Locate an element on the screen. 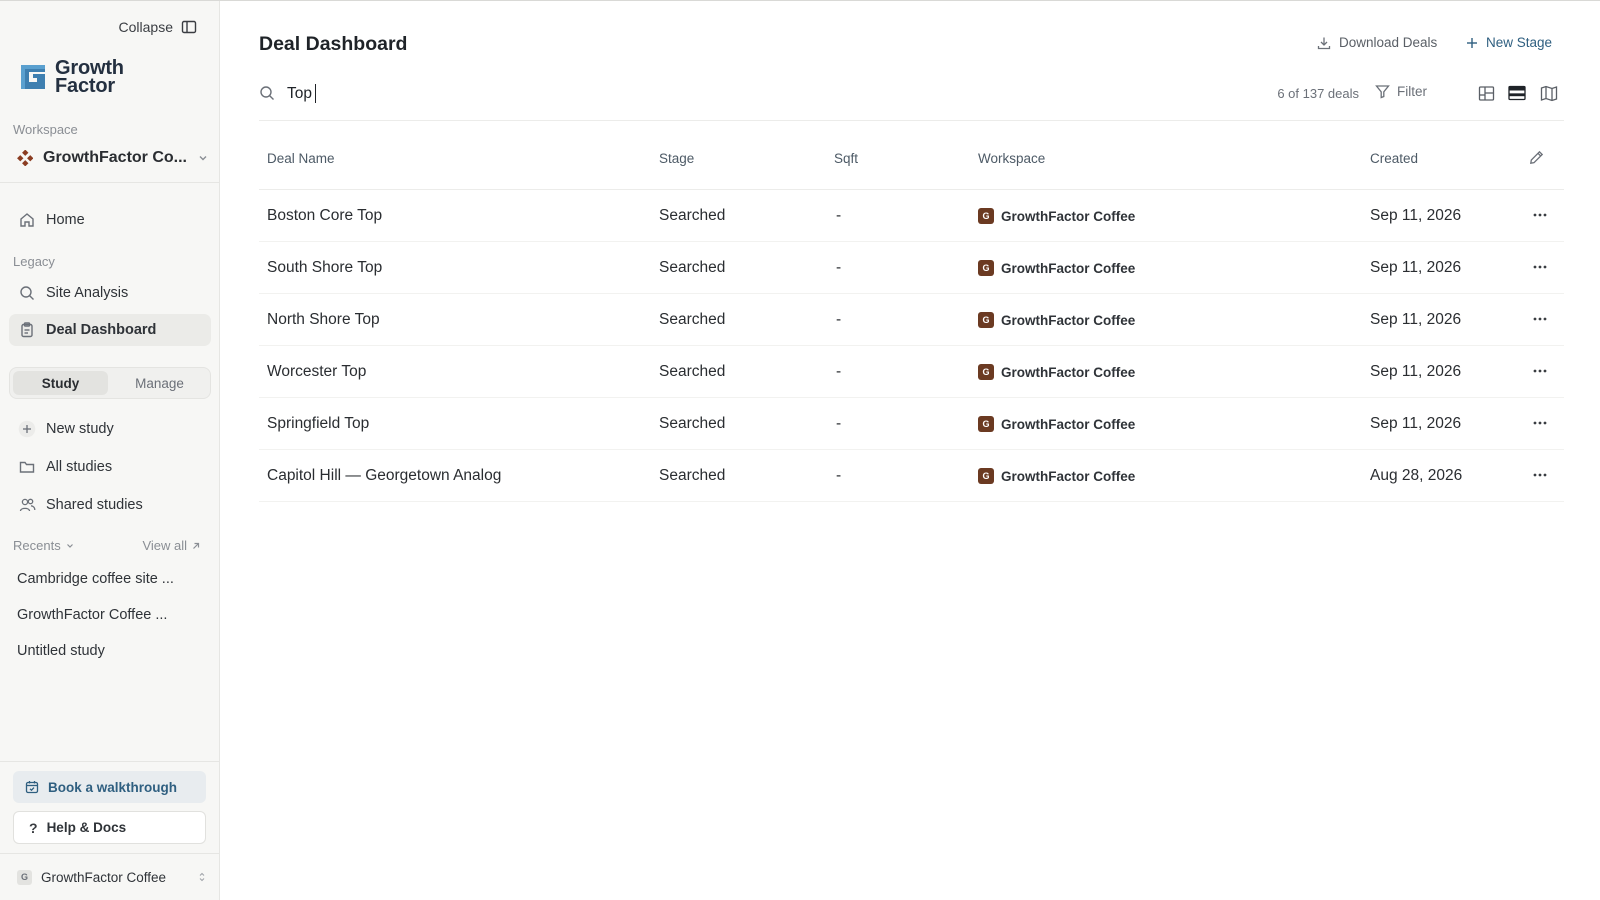  logo-line-2: Factor is located at coordinates (85, 86).